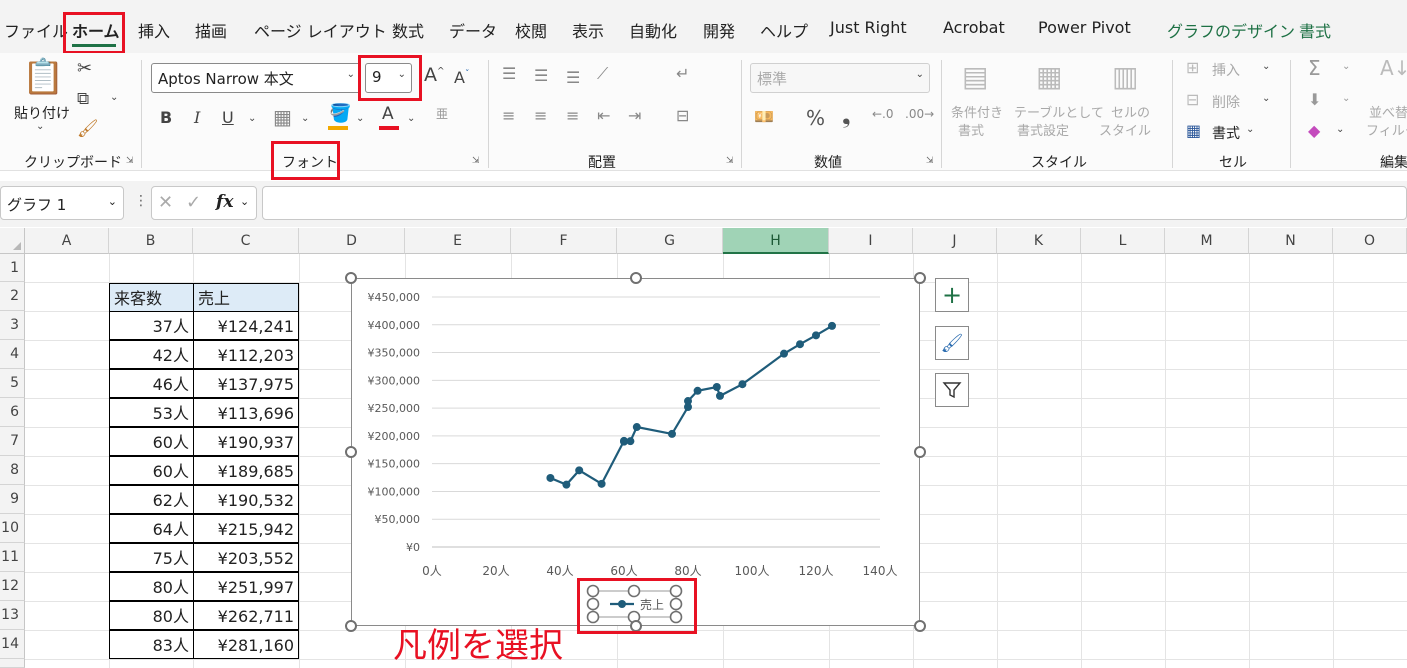 This screenshot has height=668, width=1407. Describe the element at coordinates (670, 241) in the screenshot. I see `column-header-g: G` at that location.